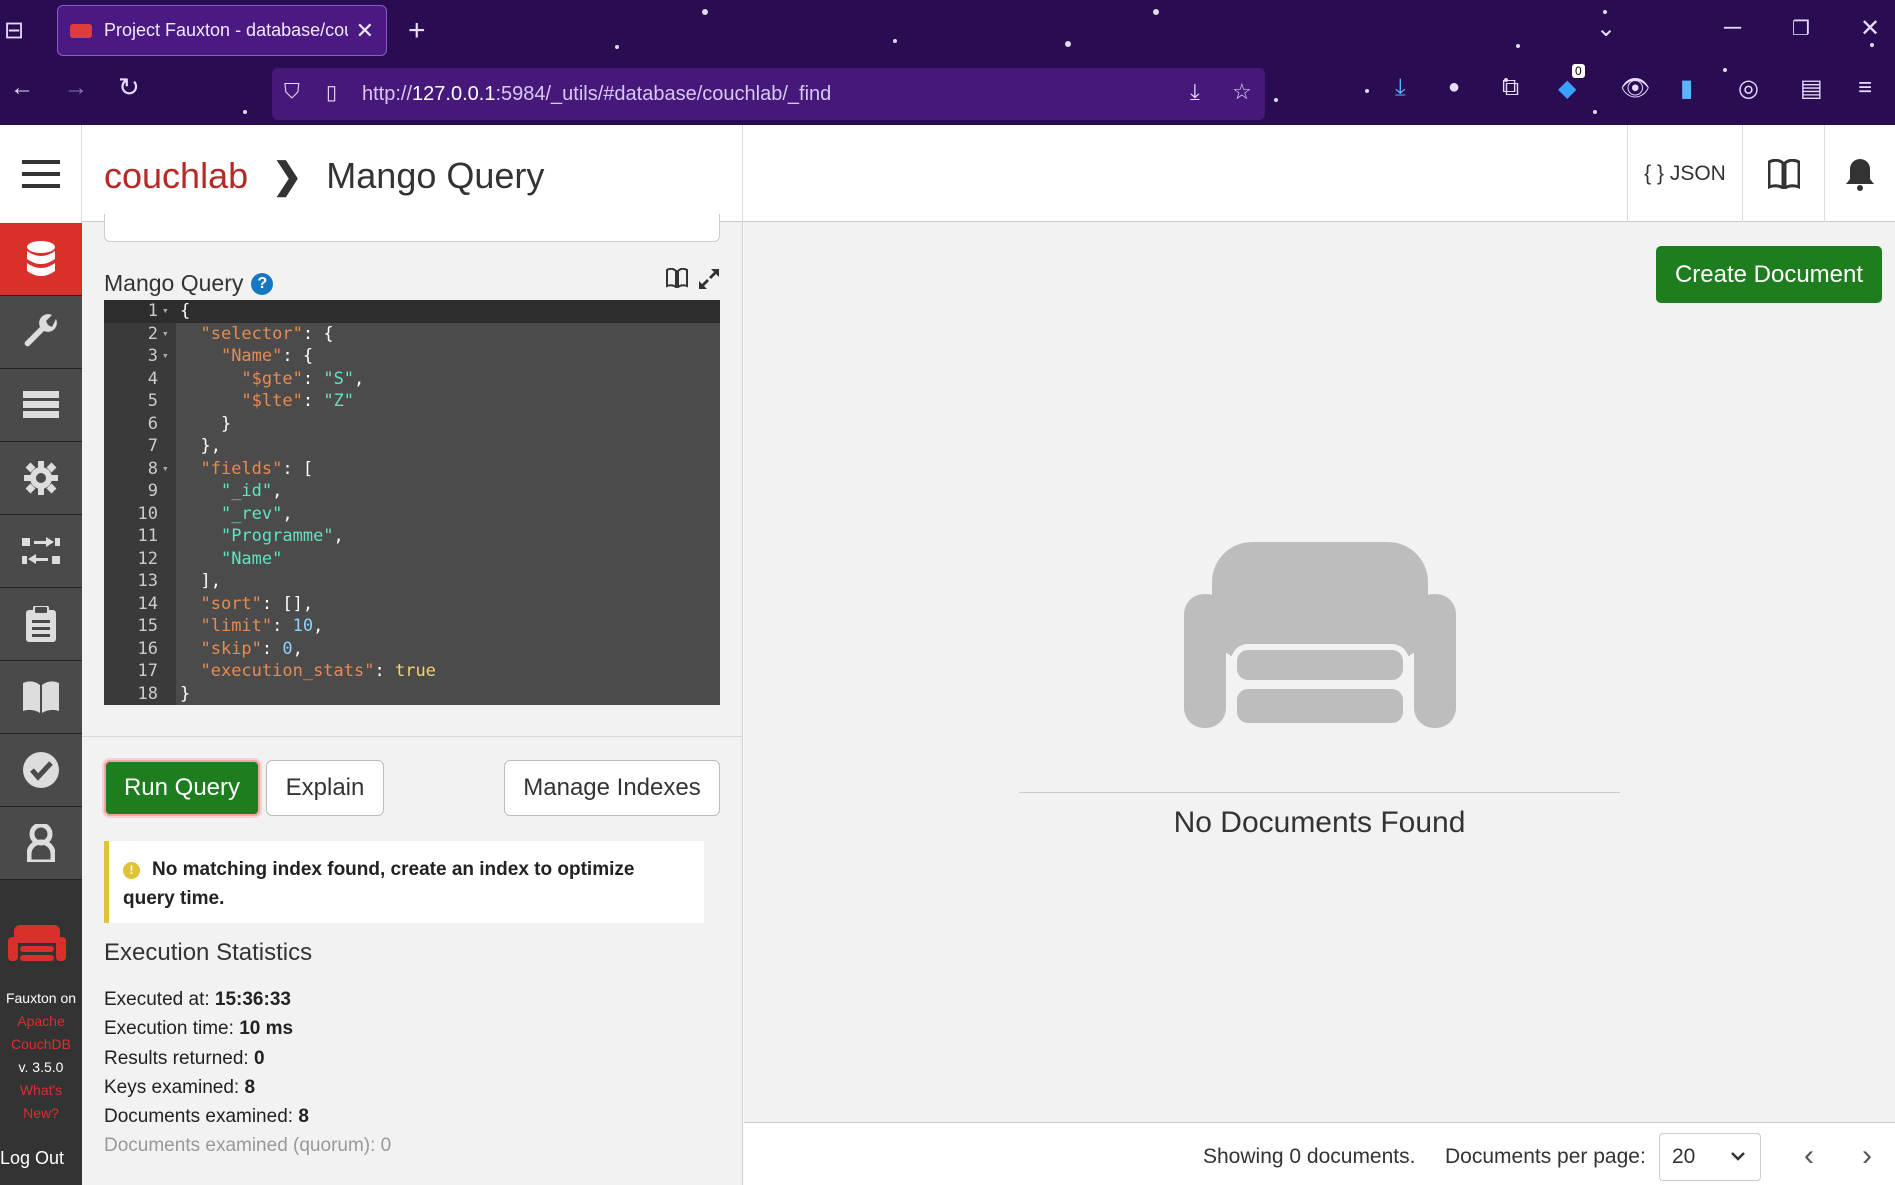  Describe the element at coordinates (41, 843) in the screenshot. I see `sidebar-item-account` at that location.